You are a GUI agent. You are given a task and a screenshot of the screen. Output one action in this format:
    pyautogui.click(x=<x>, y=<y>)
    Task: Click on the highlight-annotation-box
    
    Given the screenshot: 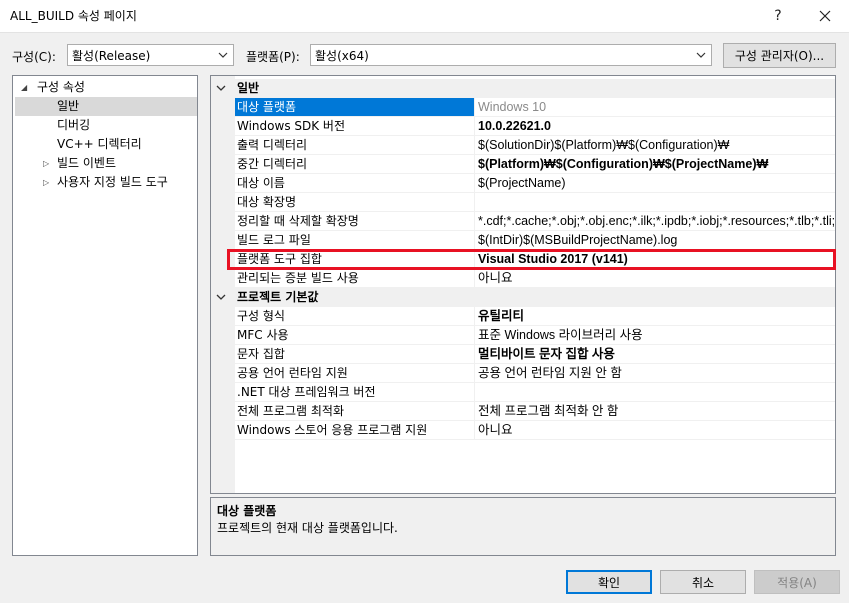 What is the action you would take?
    pyautogui.click(x=531, y=259)
    